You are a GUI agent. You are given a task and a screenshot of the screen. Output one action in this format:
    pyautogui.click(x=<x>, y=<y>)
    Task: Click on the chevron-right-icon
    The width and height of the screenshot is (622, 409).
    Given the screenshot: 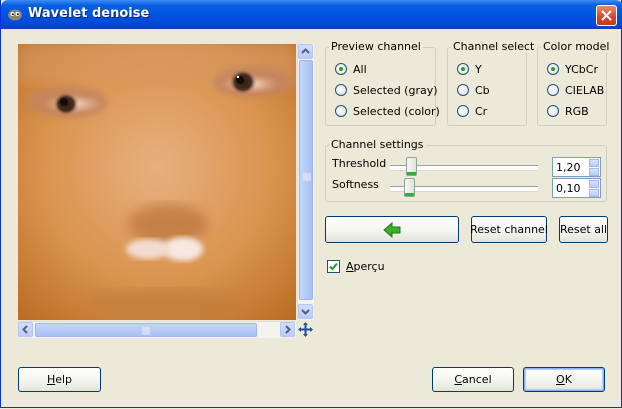 What is the action you would take?
    pyautogui.click(x=288, y=329)
    